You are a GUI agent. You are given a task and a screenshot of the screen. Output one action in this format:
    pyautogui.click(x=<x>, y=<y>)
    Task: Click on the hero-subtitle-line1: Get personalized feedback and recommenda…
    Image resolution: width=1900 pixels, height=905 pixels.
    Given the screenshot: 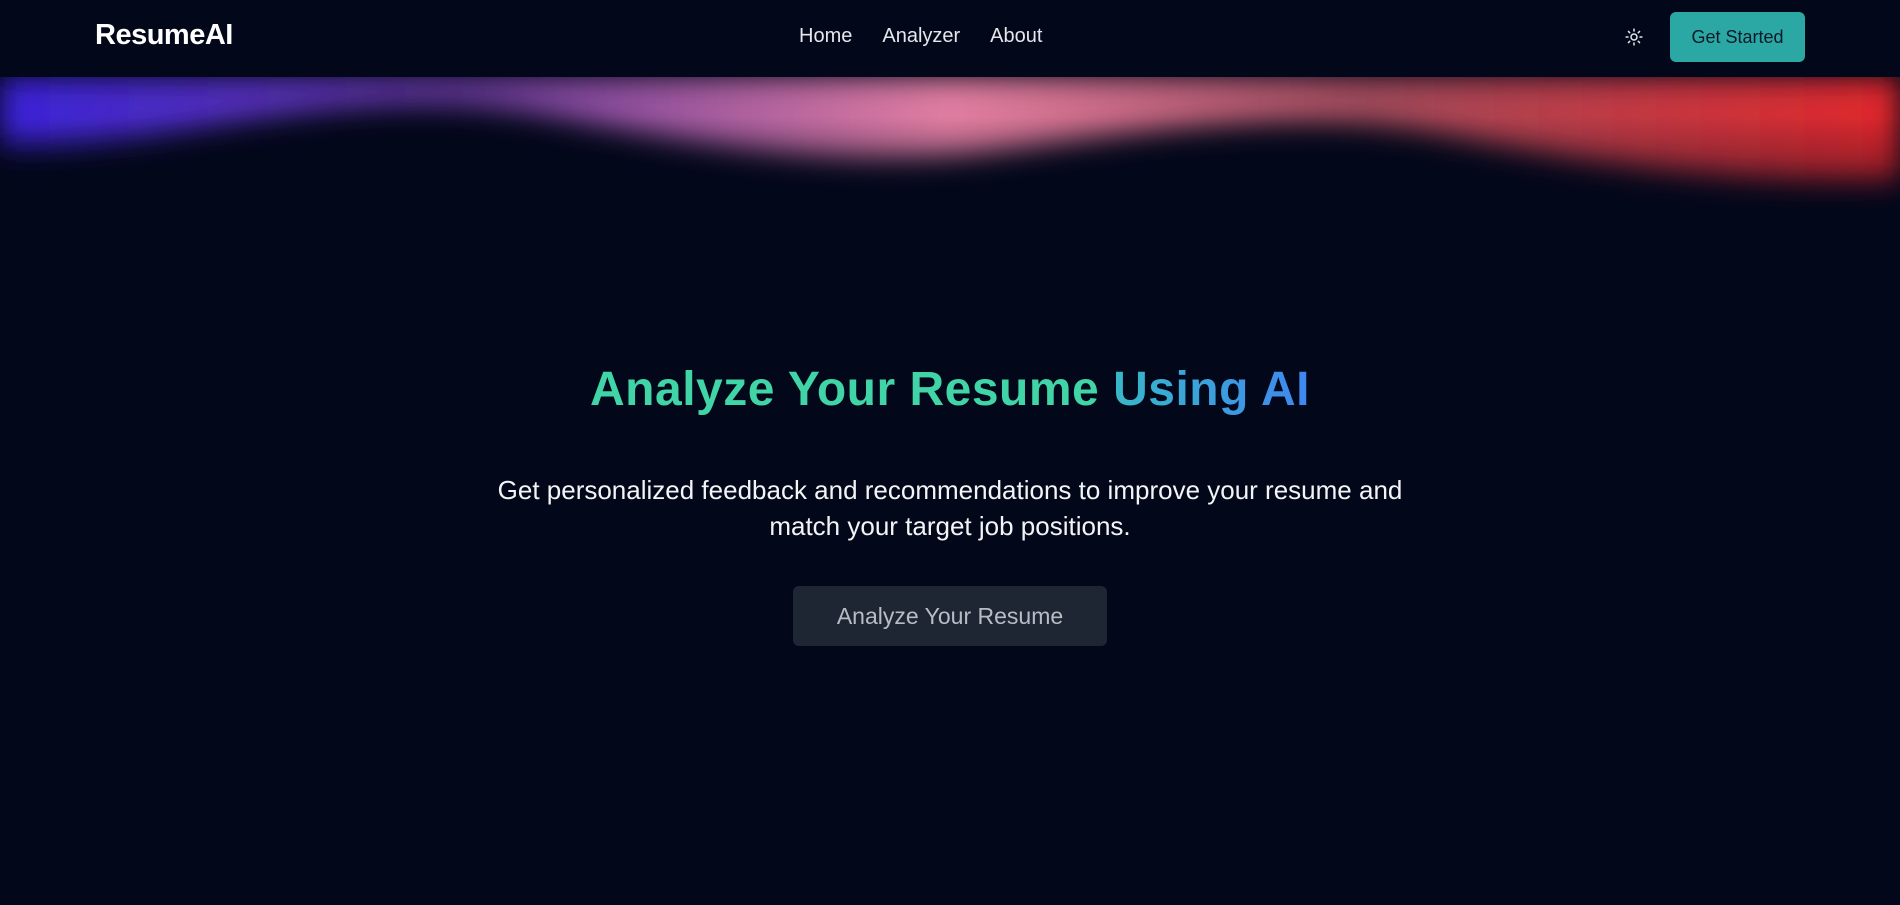 What is the action you would take?
    pyautogui.click(x=950, y=490)
    